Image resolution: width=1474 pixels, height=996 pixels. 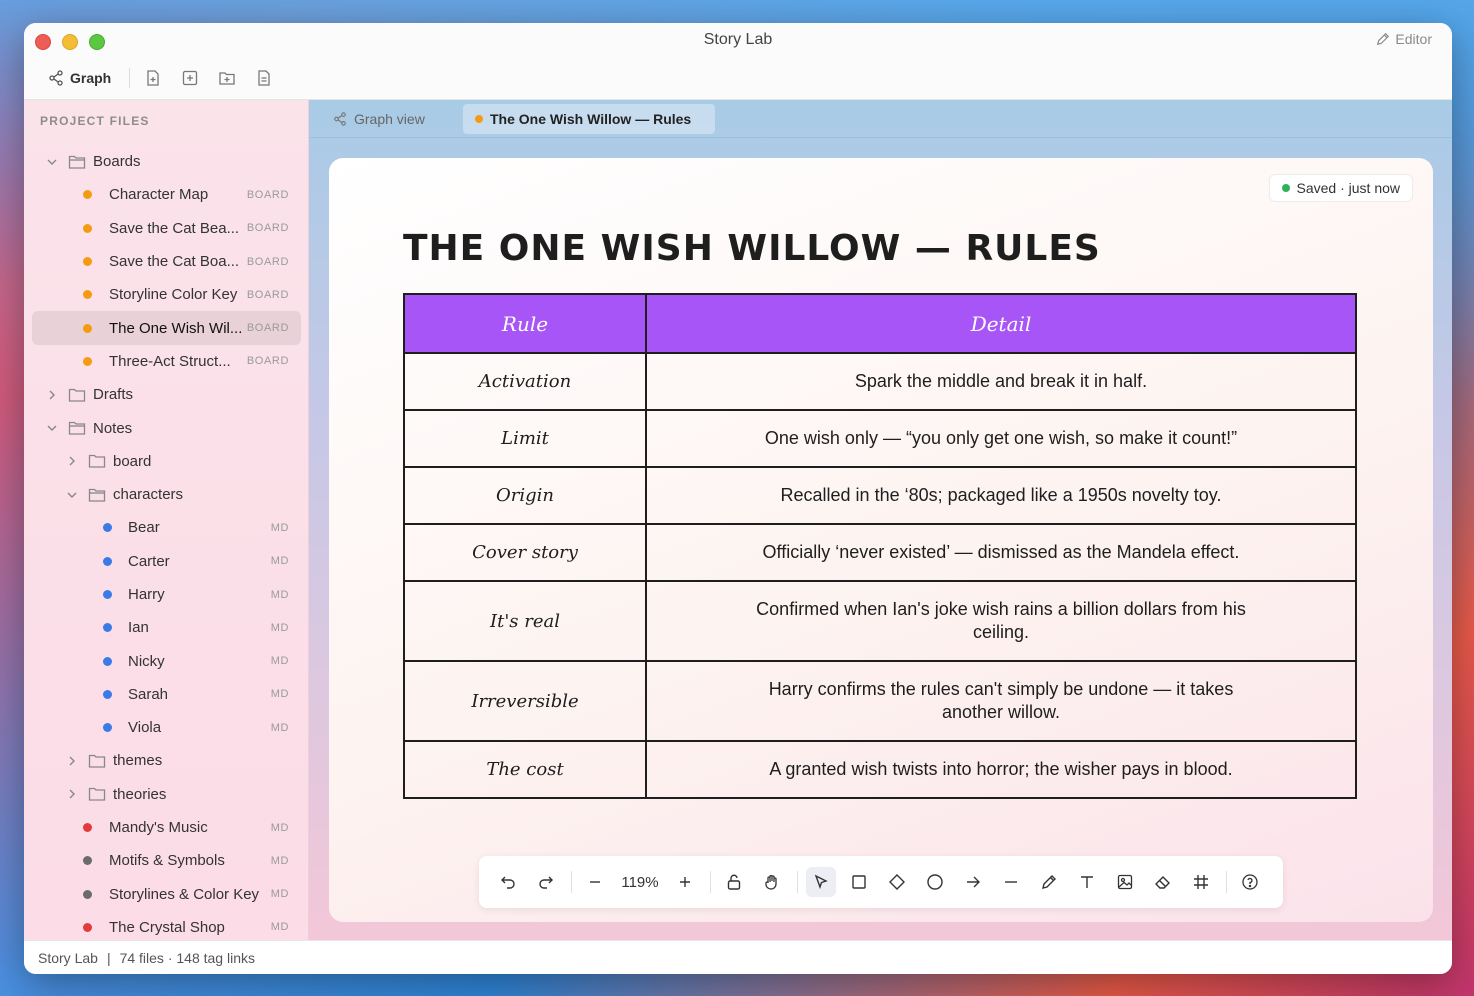 What do you see at coordinates (1087, 882) in the screenshot?
I see `text-tool-button` at bounding box center [1087, 882].